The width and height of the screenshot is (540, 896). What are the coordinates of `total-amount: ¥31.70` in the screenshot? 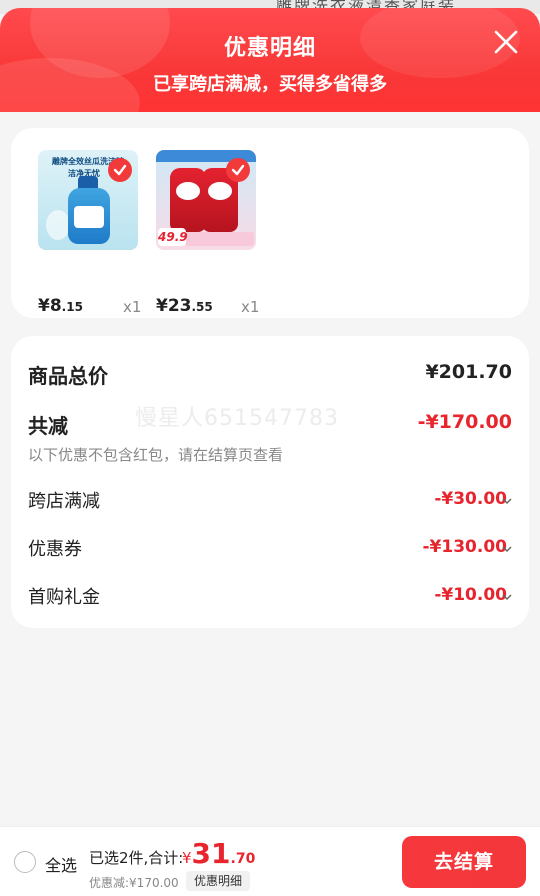 It's located at (219, 853).